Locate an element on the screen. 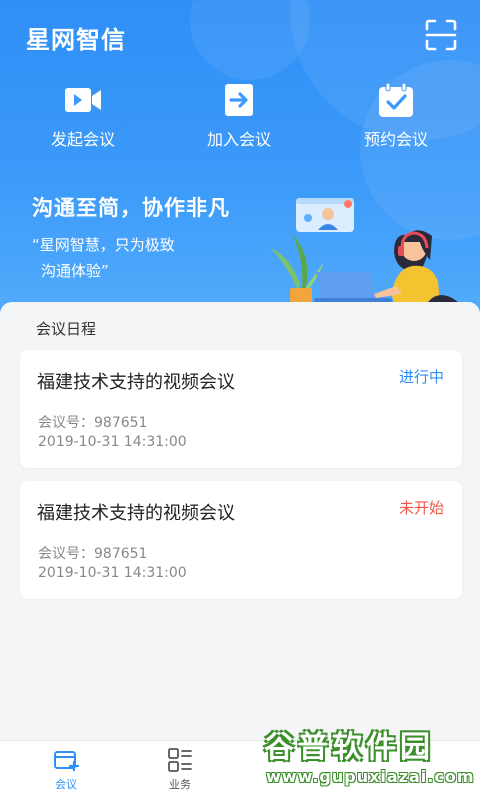 The width and height of the screenshot is (480, 800). calendar-check-icon is located at coordinates (396, 99).